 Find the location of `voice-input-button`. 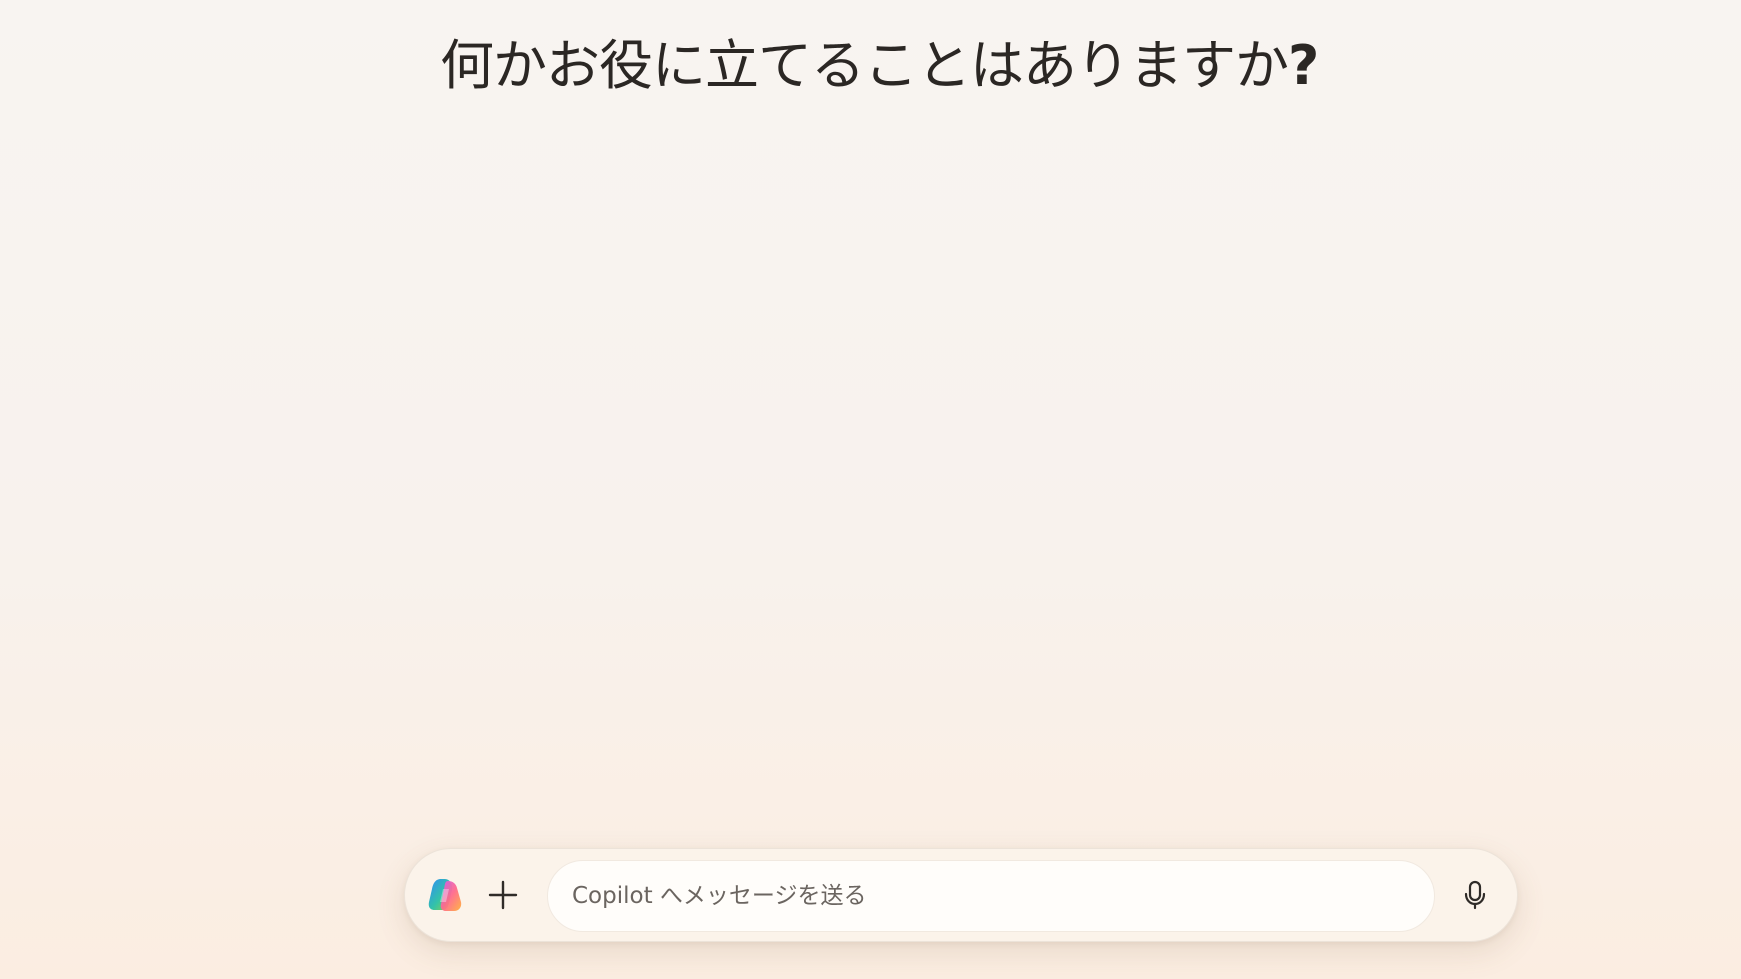

voice-input-button is located at coordinates (1475, 895).